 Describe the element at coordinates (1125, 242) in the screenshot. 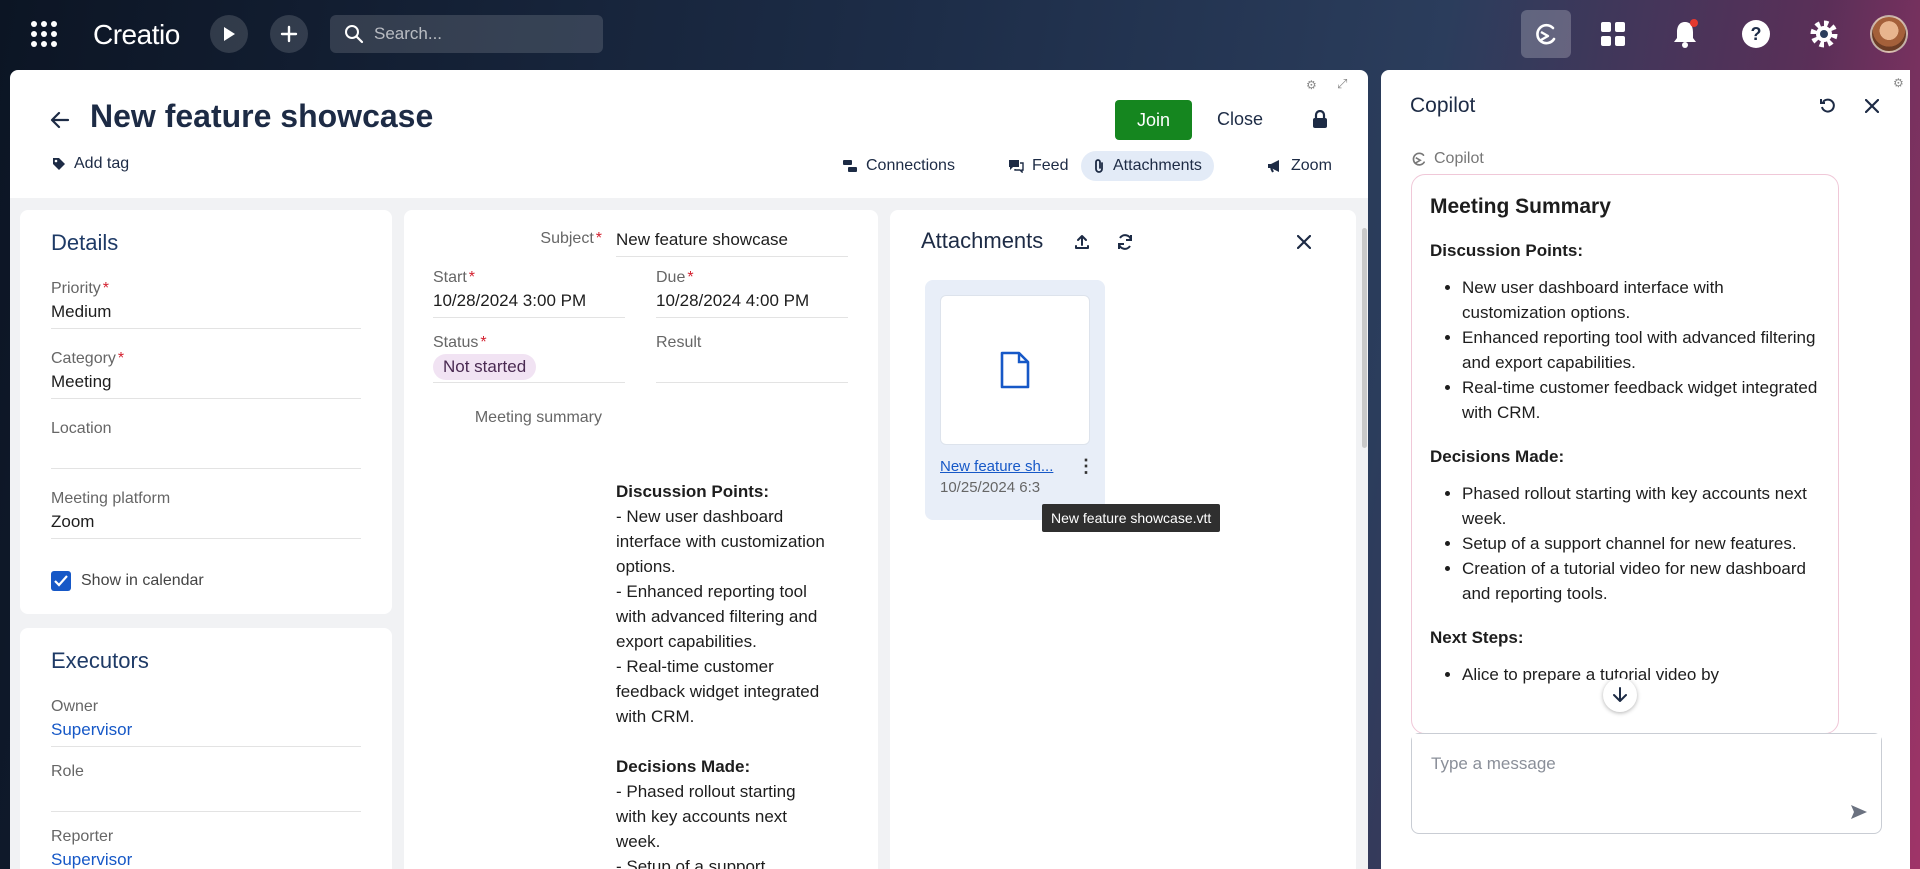

I see `refresh-icon` at that location.